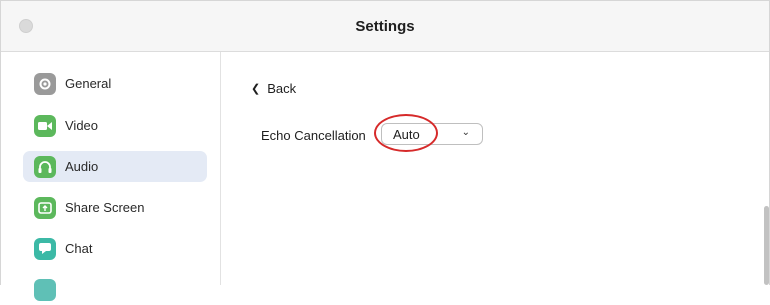  I want to click on video-camera-icon, so click(45, 125).